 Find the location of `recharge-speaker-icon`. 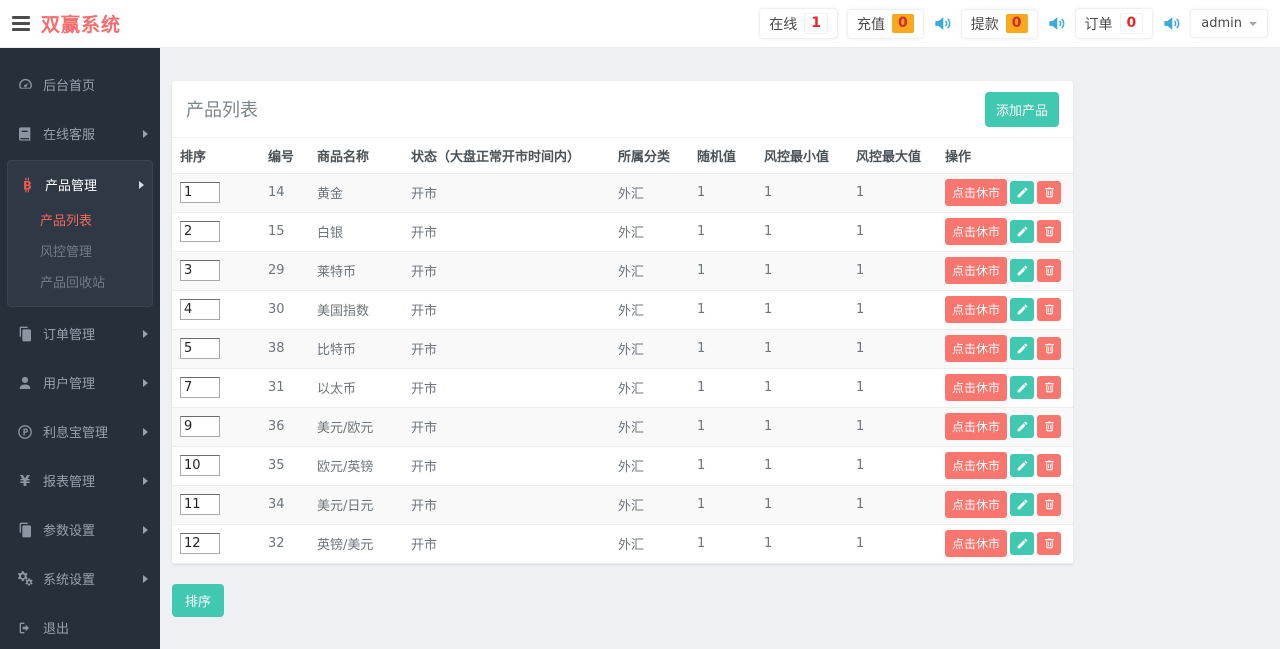

recharge-speaker-icon is located at coordinates (942, 23).